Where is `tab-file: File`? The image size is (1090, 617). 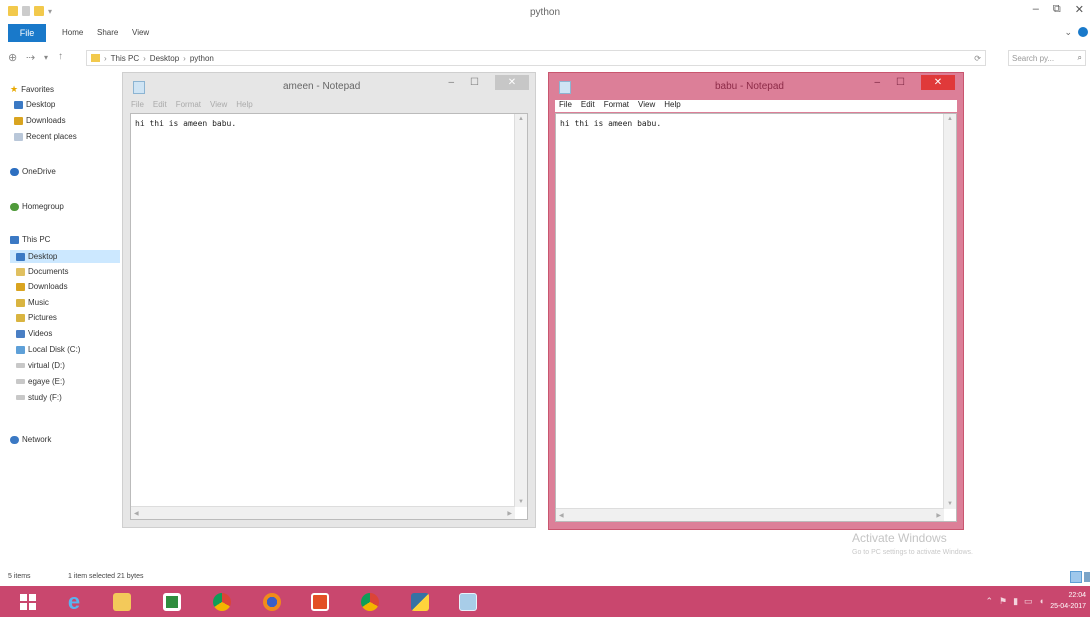 tab-file: File is located at coordinates (27, 33).